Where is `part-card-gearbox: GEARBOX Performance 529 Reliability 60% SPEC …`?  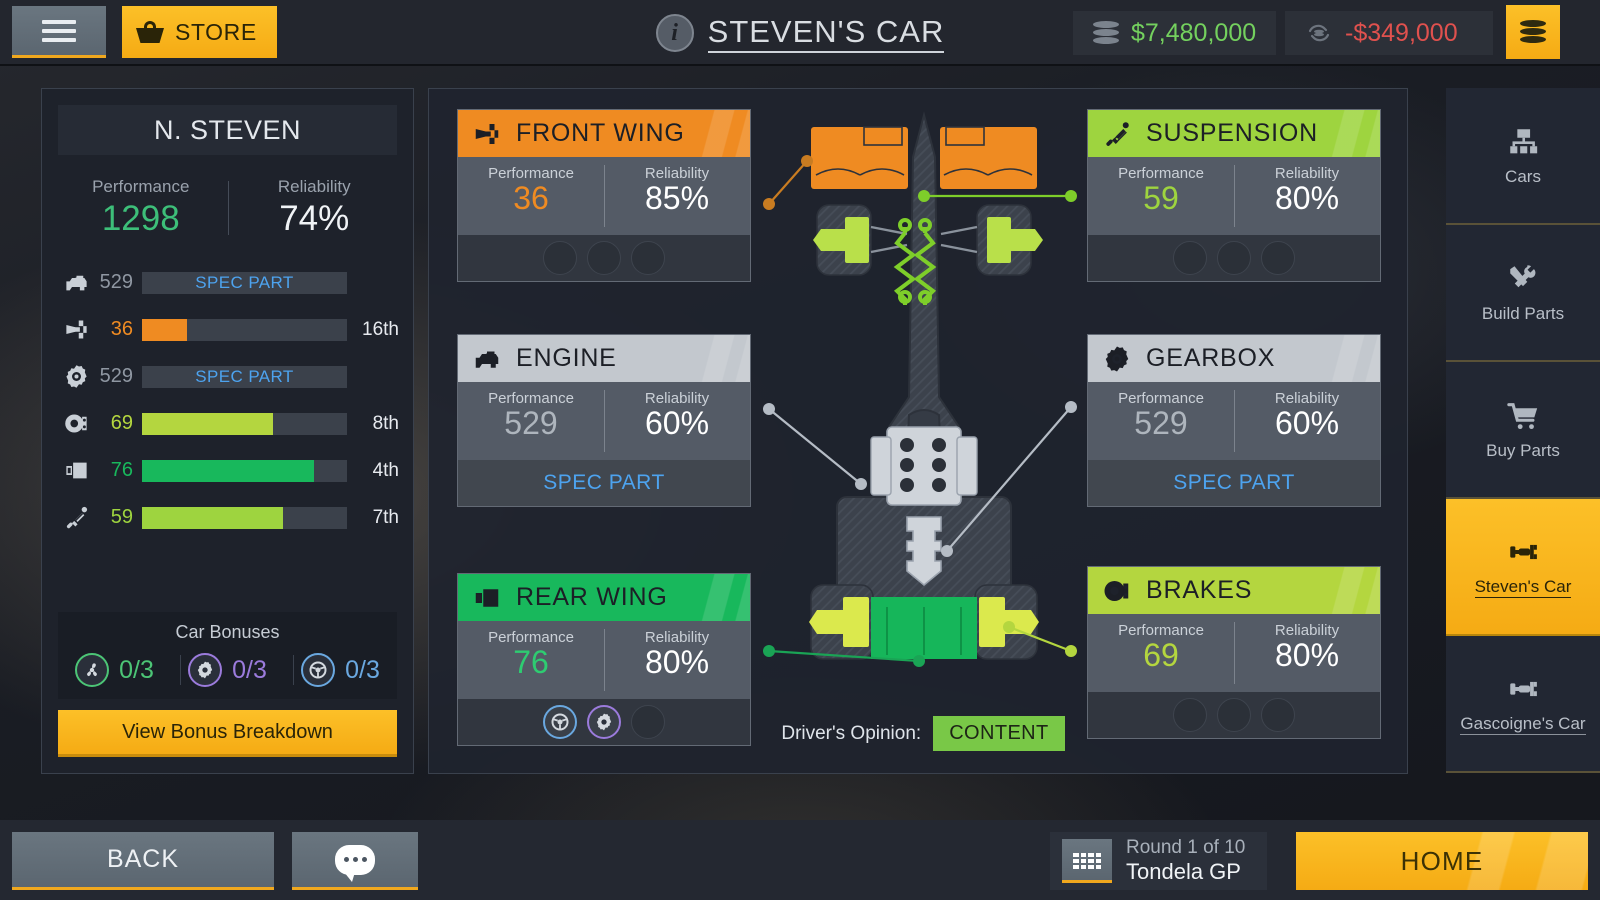
part-card-gearbox: GEARBOX Performance 529 Reliability 60% SPEC … is located at coordinates (1234, 420).